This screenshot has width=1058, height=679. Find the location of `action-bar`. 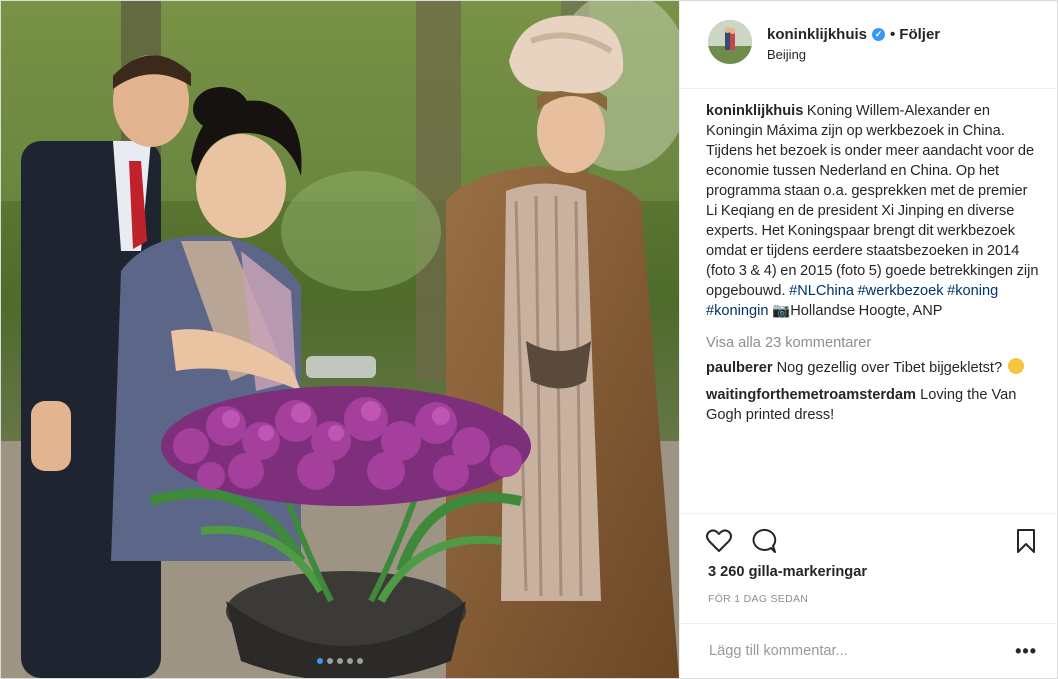

action-bar is located at coordinates (868, 542).